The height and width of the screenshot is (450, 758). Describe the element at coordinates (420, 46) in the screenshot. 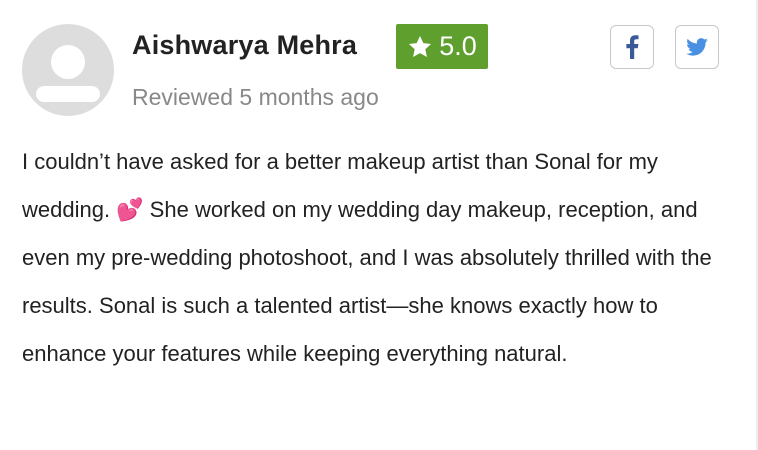

I see `star-icon` at that location.